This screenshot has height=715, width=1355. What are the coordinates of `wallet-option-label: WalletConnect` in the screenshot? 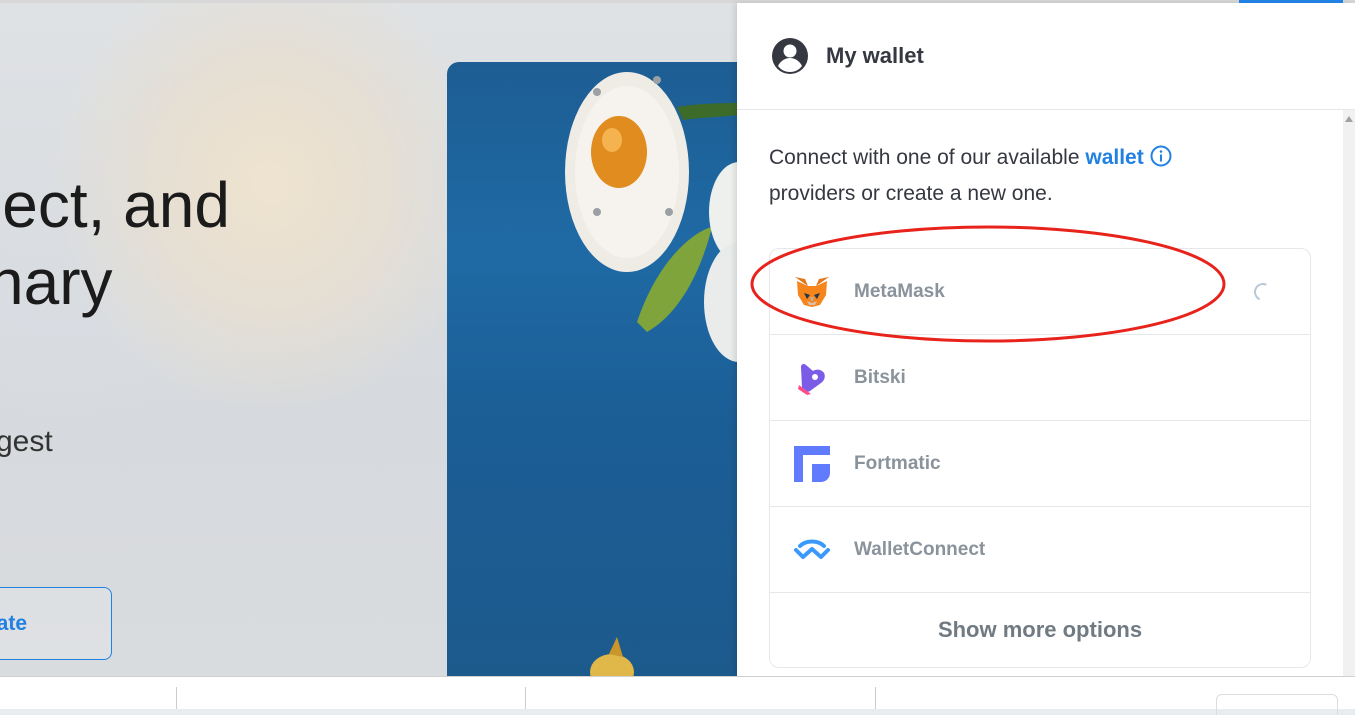 It's located at (920, 549).